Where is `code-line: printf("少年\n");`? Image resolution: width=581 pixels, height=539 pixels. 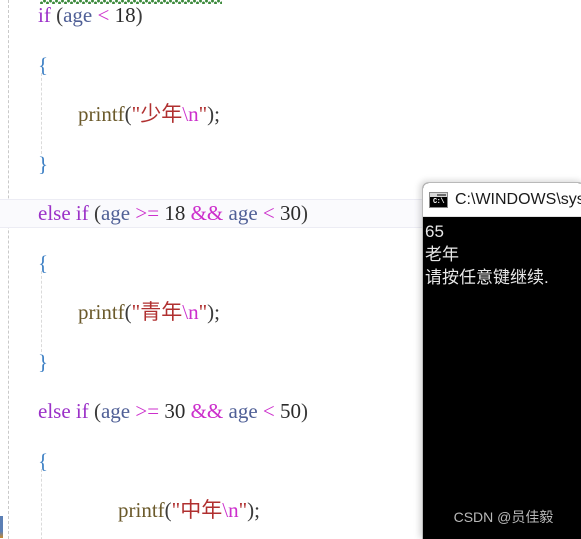
code-line: printf("少年\n"); is located at coordinates (290, 114).